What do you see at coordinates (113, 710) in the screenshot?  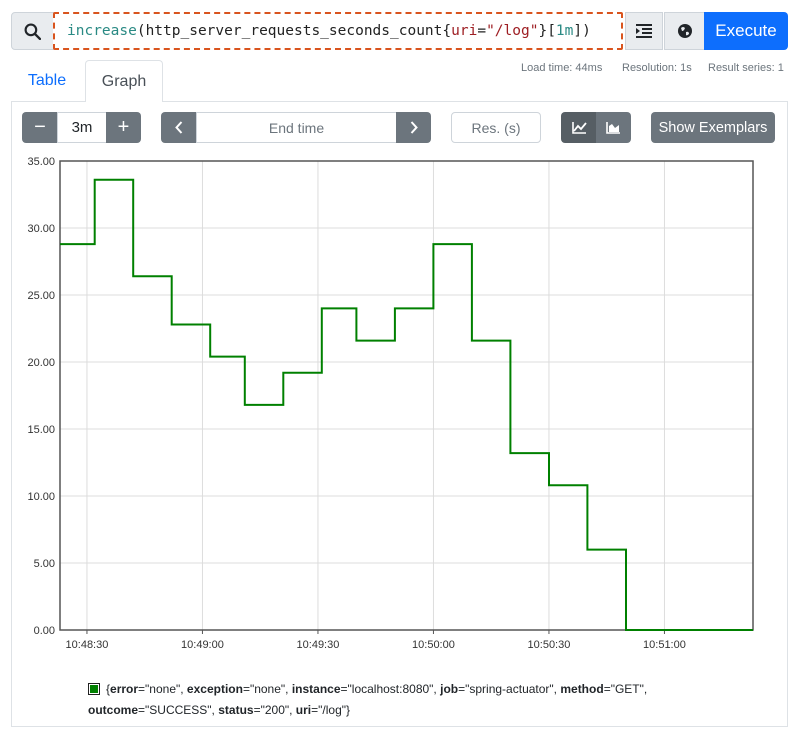 I see `legend-label-key: outcome` at bounding box center [113, 710].